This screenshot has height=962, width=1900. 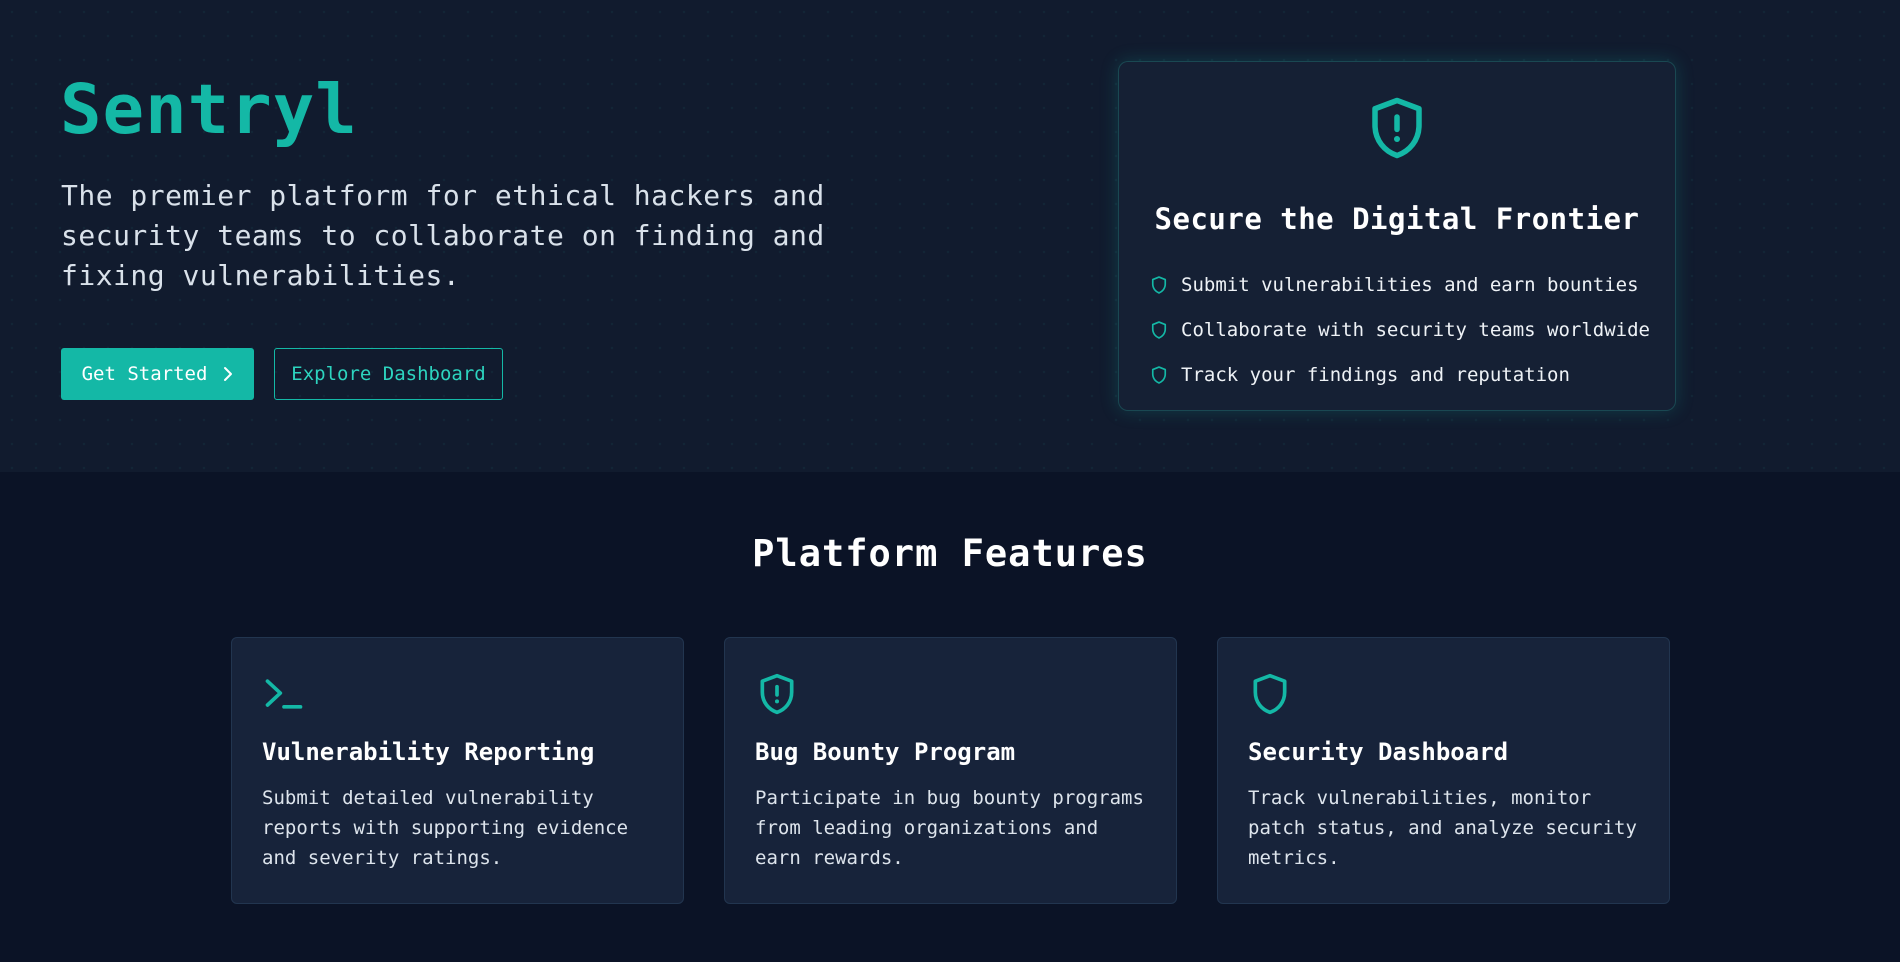 What do you see at coordinates (284, 694) in the screenshot?
I see `terminal-icon` at bounding box center [284, 694].